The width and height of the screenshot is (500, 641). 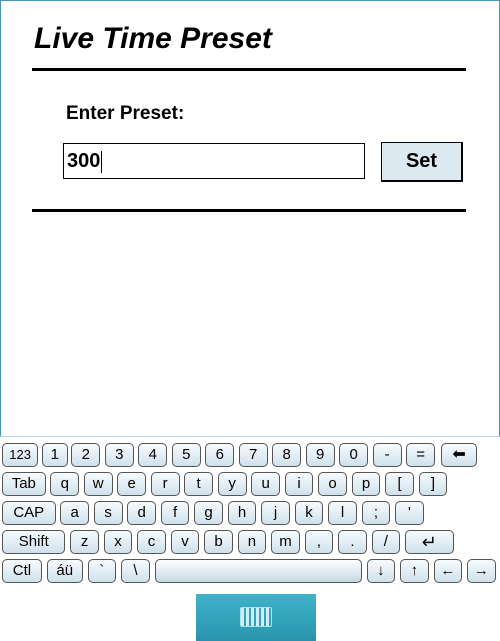 What do you see at coordinates (153, 38) in the screenshot?
I see `page-title: Live Time Preset` at bounding box center [153, 38].